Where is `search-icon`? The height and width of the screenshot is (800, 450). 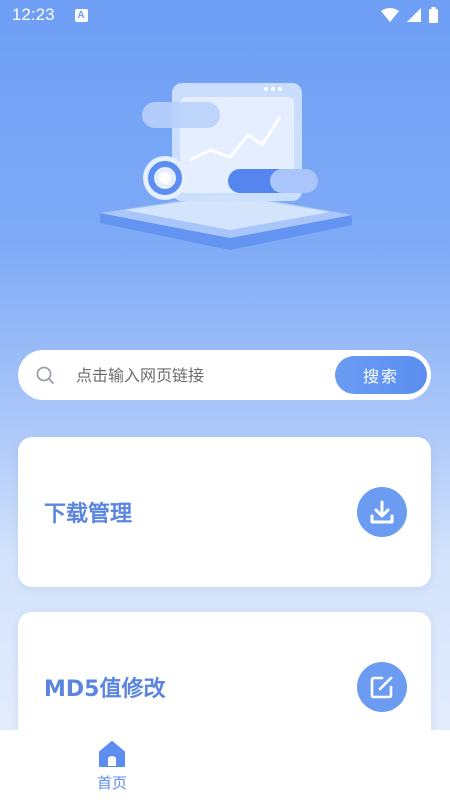
search-icon is located at coordinates (45, 375).